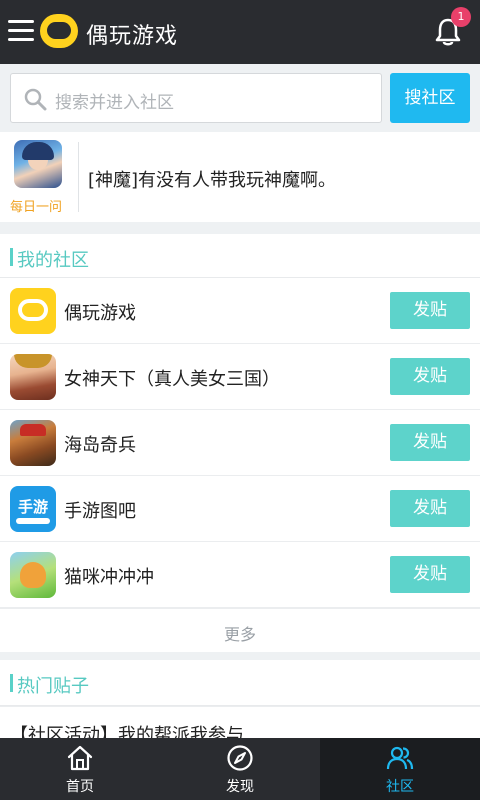  Describe the element at coordinates (212, 179) in the screenshot. I see `daily-question-text: [神魔]有没有人带我玩神魔啊。` at that location.